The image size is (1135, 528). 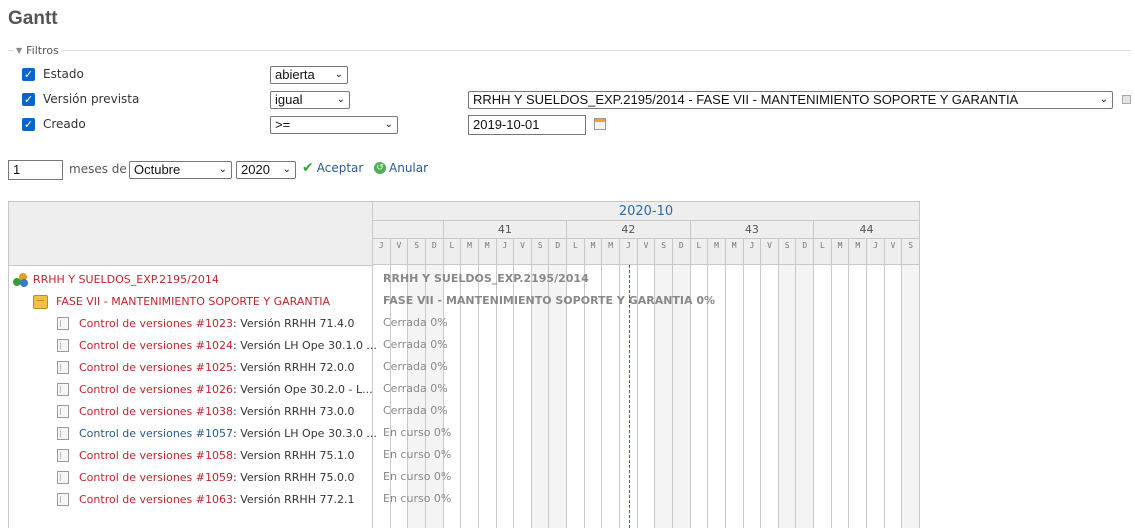 What do you see at coordinates (506, 124) in the screenshot?
I see `filter-creado-date-value: 2019-10-01` at bounding box center [506, 124].